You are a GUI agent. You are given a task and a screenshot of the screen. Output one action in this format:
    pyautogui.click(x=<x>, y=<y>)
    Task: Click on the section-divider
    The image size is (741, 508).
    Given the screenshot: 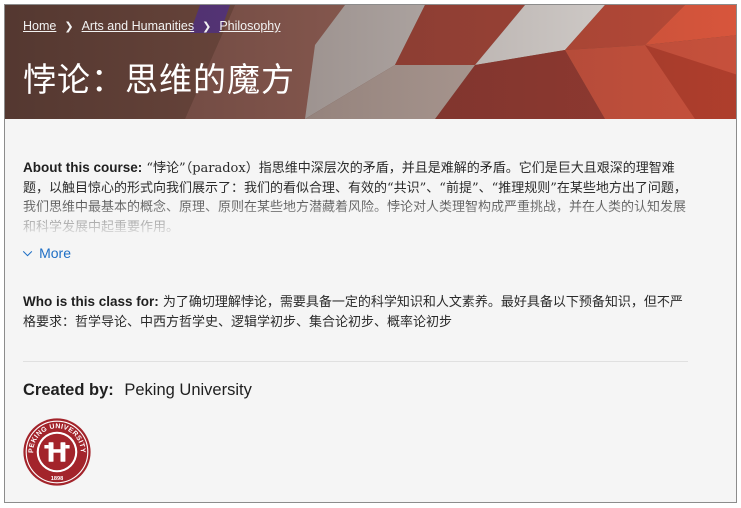 What is the action you would take?
    pyautogui.click(x=355, y=361)
    